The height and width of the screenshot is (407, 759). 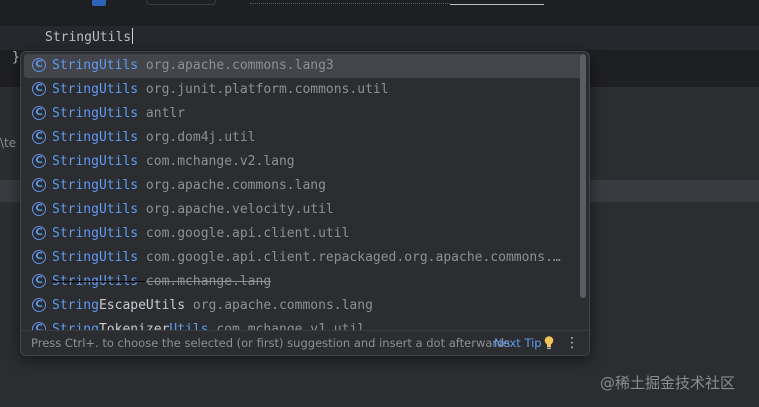 I want to click on completion-item: C StringUtils org.apache.commons.lang3, so click(x=302, y=66).